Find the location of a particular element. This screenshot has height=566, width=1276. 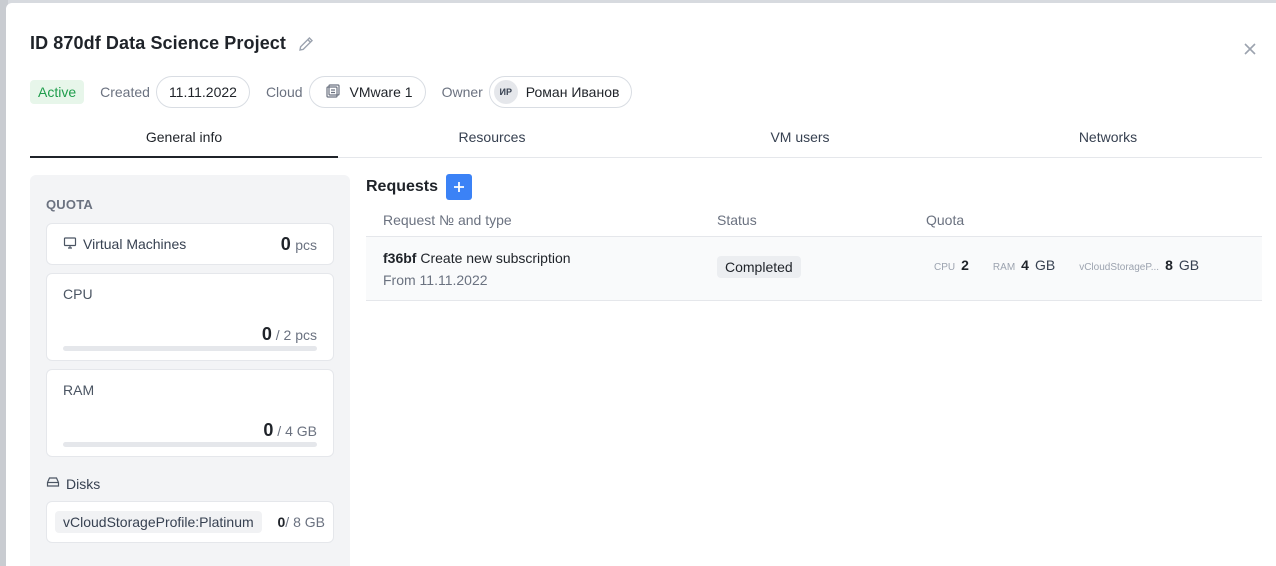

disk-used: 0 is located at coordinates (281, 522).